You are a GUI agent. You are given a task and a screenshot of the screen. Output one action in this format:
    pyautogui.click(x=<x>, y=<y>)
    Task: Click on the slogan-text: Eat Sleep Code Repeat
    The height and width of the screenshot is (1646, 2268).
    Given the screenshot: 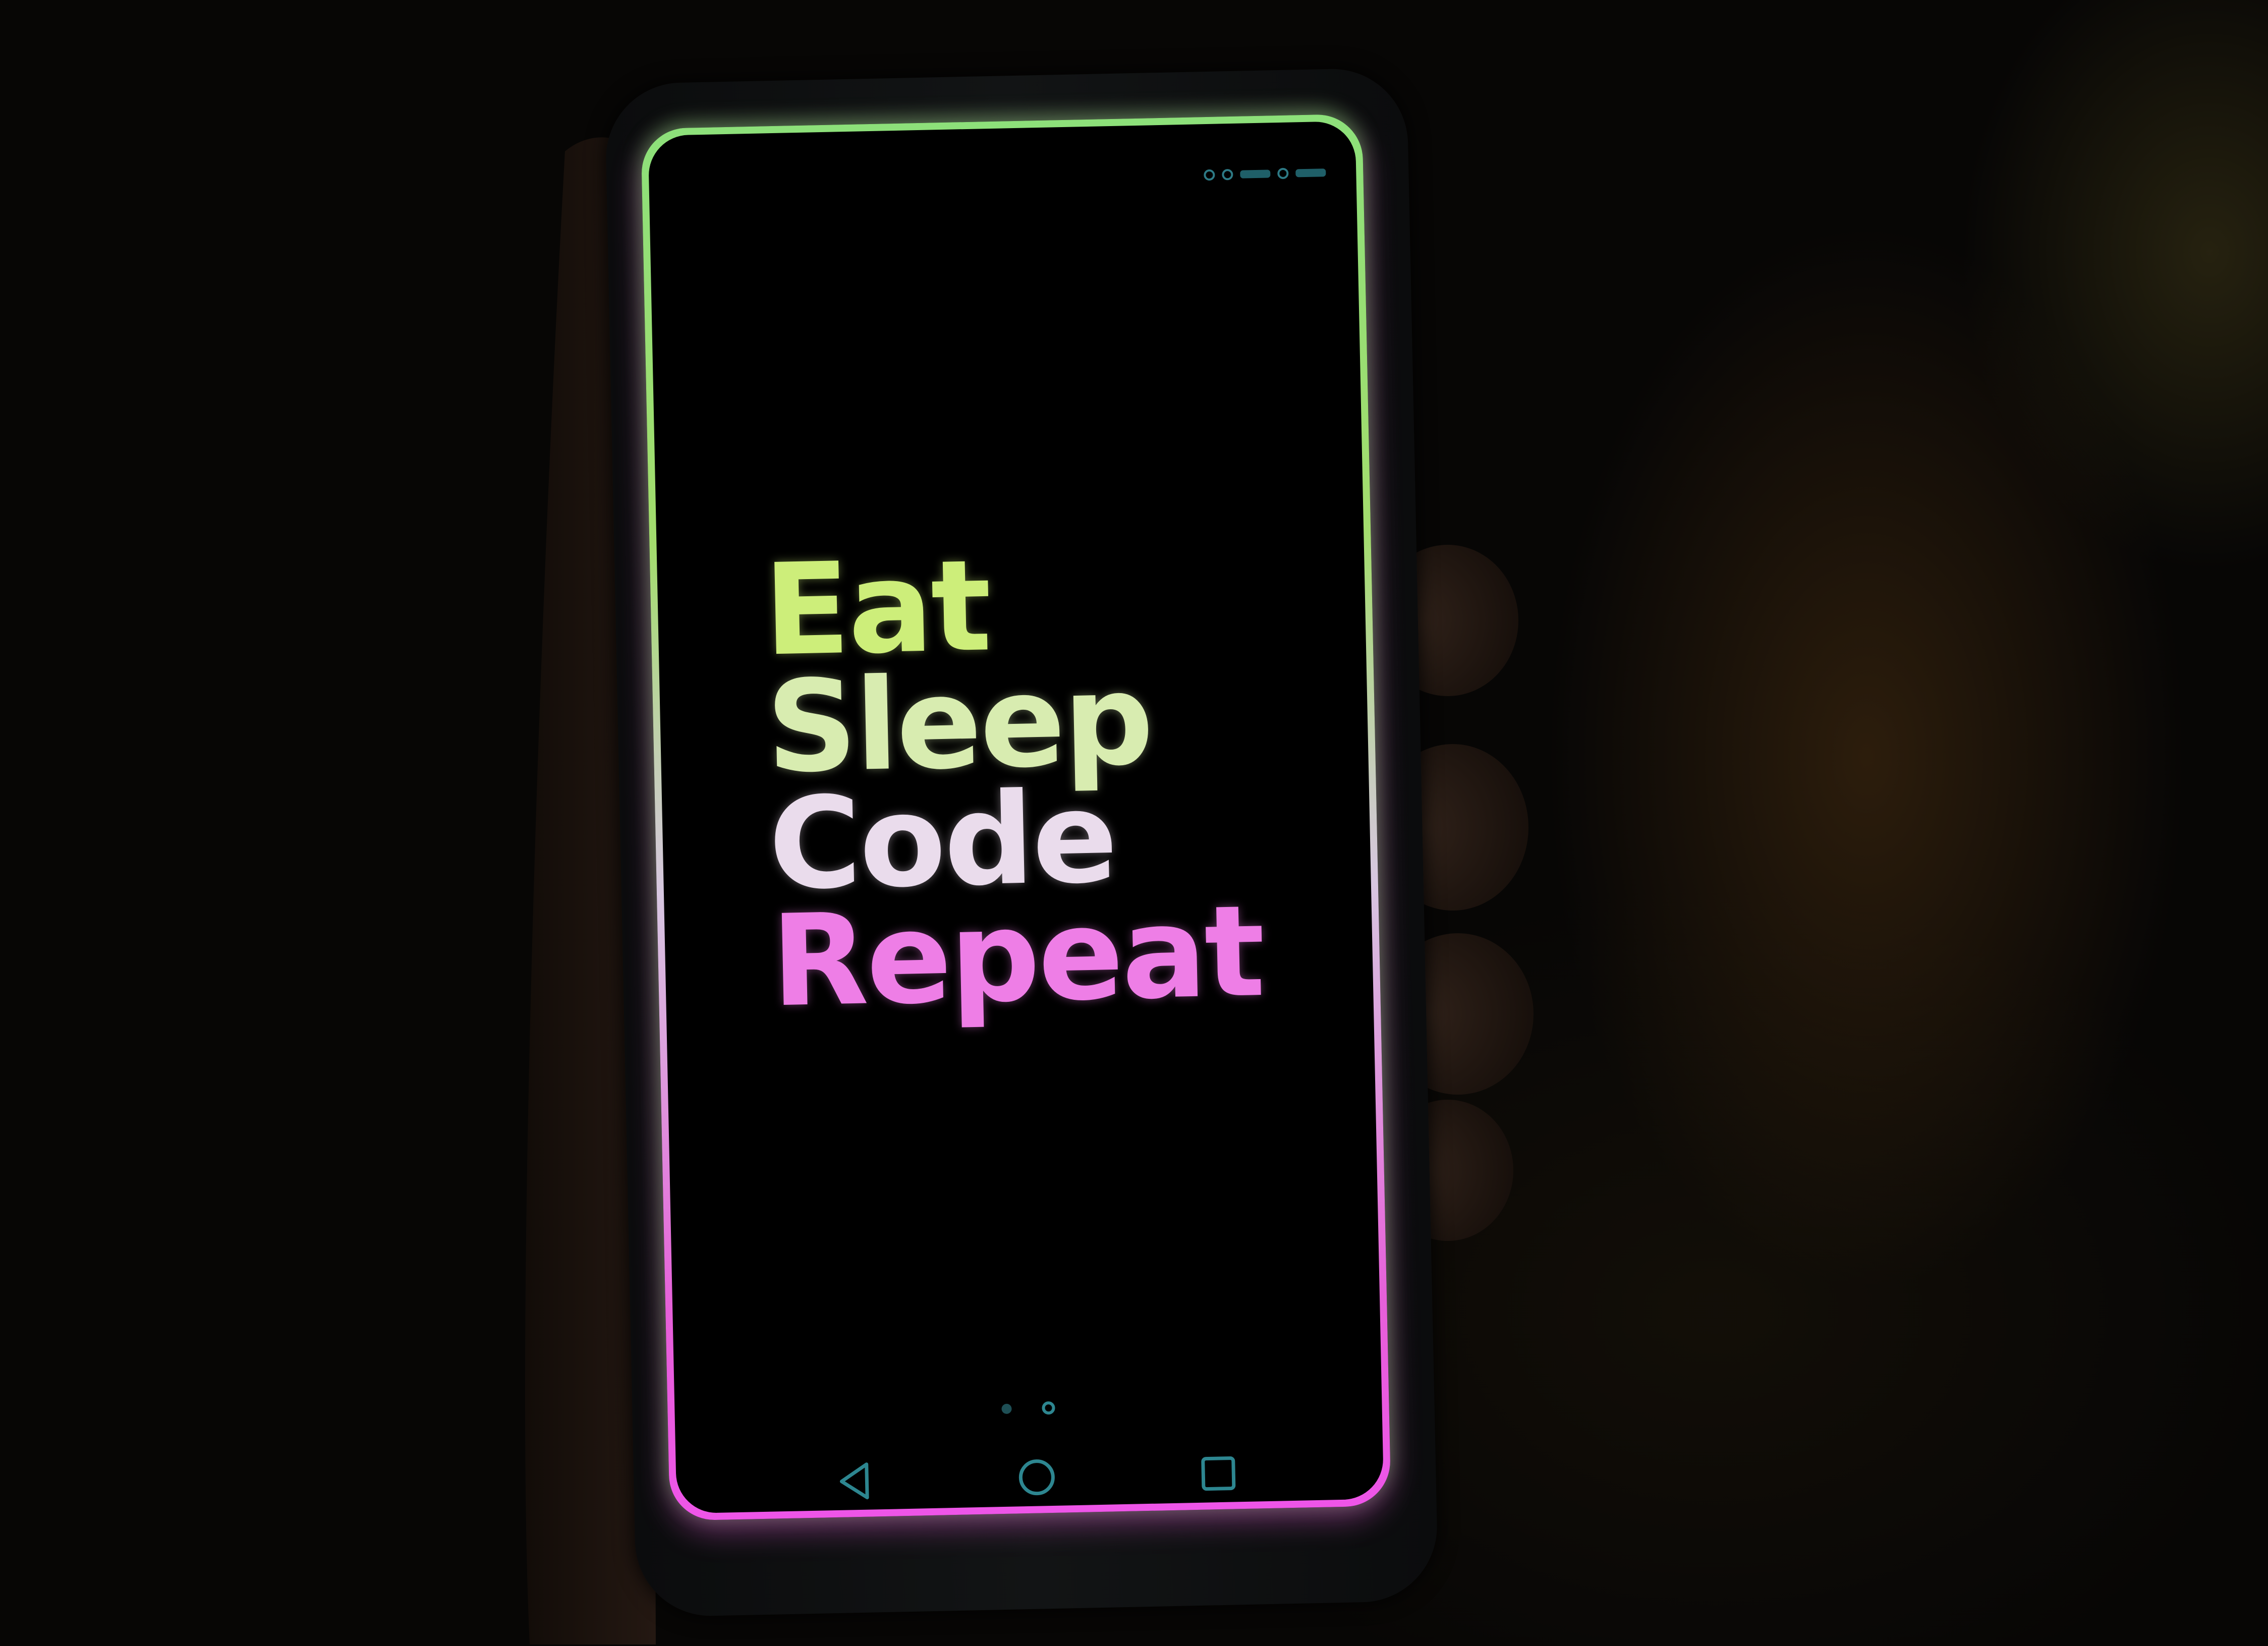 What is the action you would take?
    pyautogui.click(x=1013, y=784)
    